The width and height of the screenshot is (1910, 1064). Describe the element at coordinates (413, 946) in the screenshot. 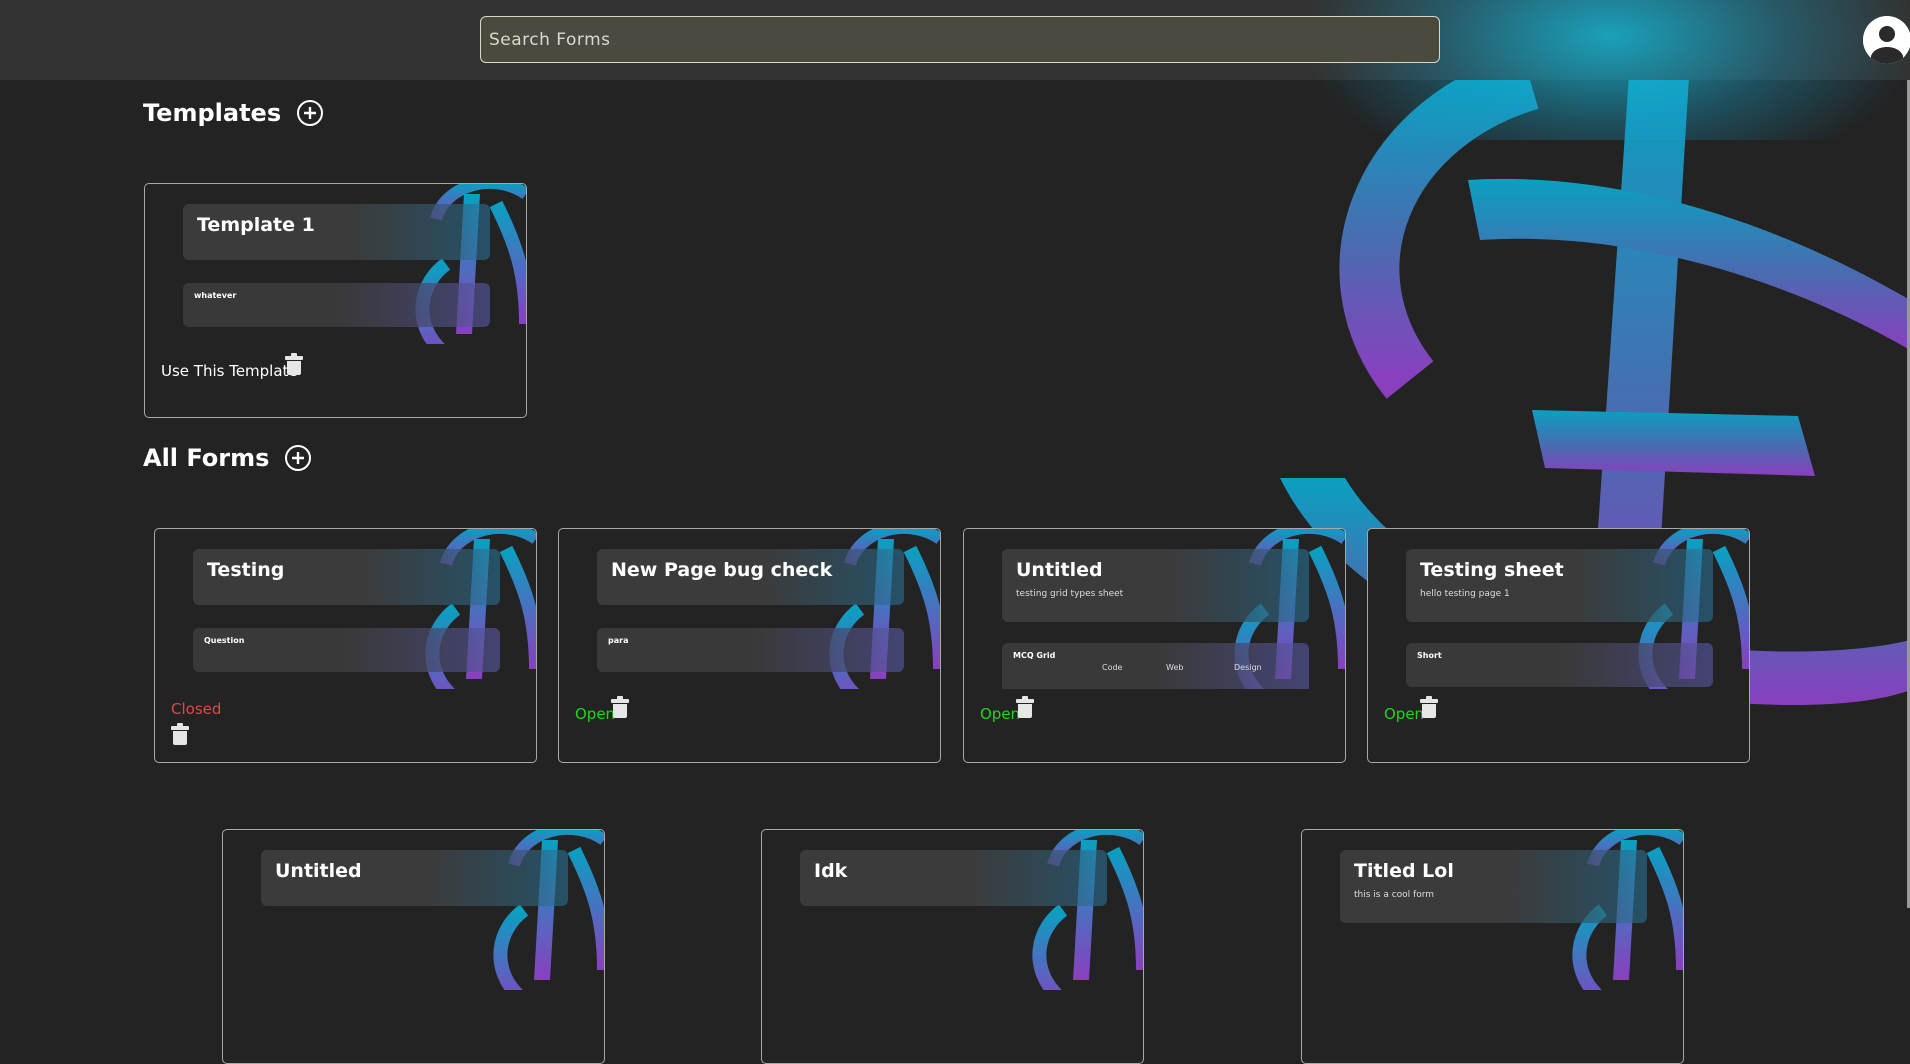

I see `form-card: Untitled` at that location.